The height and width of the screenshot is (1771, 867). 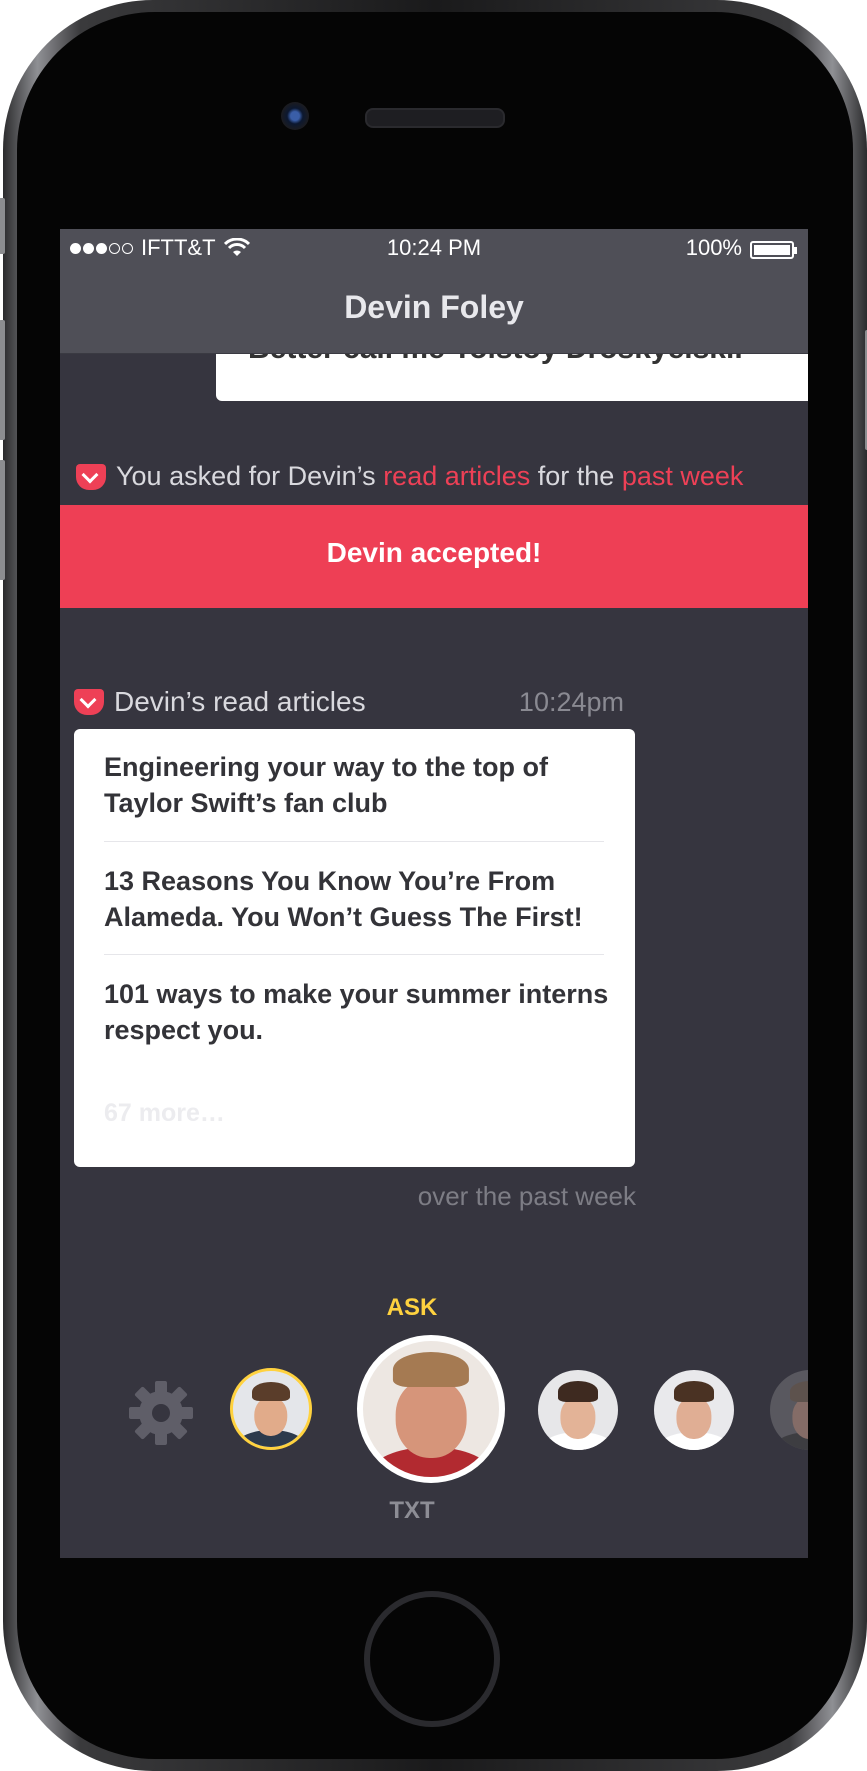 What do you see at coordinates (576, 476) in the screenshot?
I see `request-middle: for the` at bounding box center [576, 476].